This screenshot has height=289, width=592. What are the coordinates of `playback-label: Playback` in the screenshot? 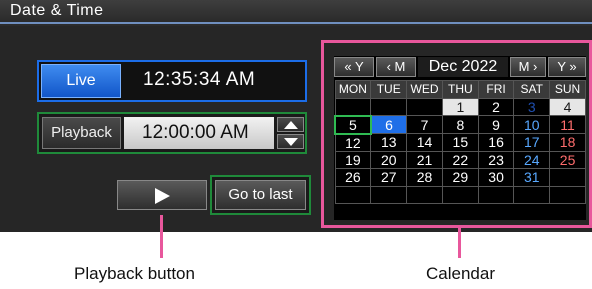 It's located at (81, 133).